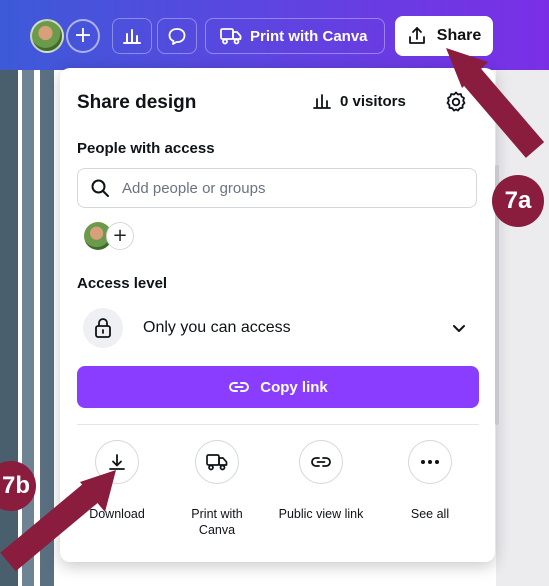 The image size is (549, 586). I want to click on callout-badge-7a: 7a, so click(518, 201).